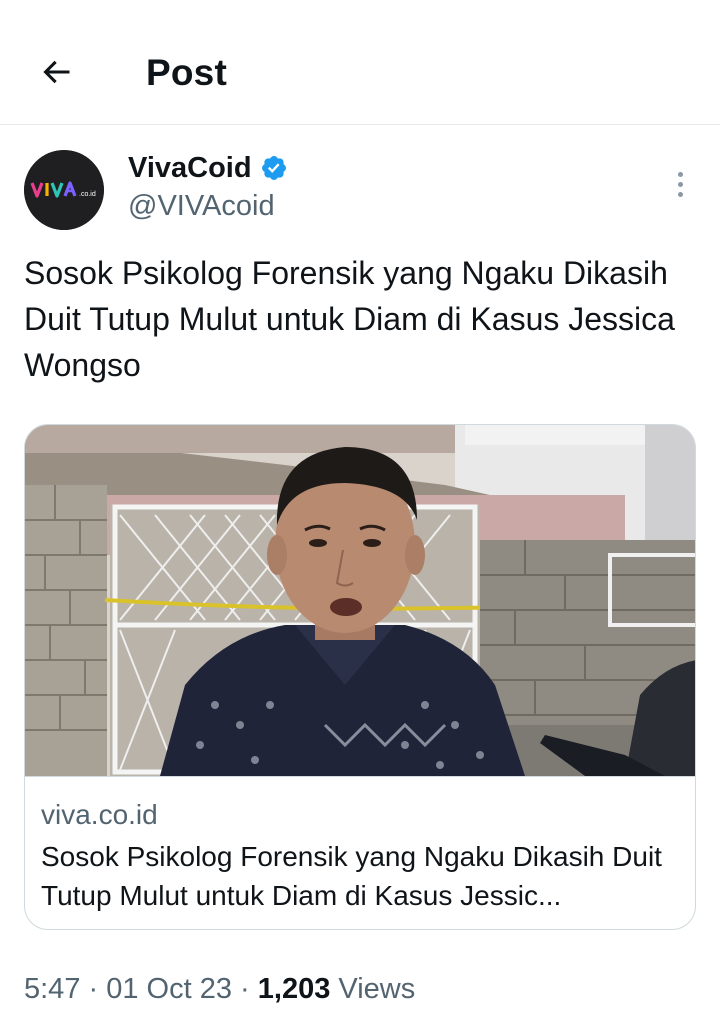 The width and height of the screenshot is (720, 1027). Describe the element at coordinates (273, 168) in the screenshot. I see `verified-badge-icon` at that location.